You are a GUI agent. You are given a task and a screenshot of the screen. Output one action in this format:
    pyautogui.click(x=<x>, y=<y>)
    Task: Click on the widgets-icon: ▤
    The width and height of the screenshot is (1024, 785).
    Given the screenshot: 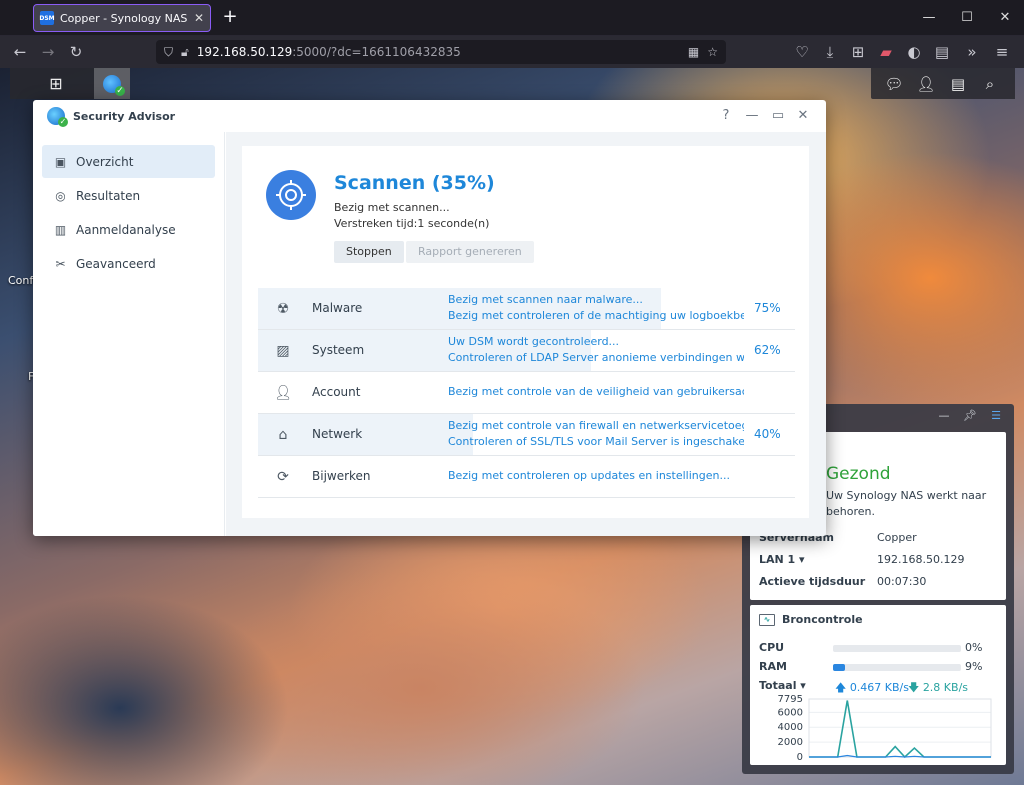 What is the action you would take?
    pyautogui.click(x=958, y=84)
    